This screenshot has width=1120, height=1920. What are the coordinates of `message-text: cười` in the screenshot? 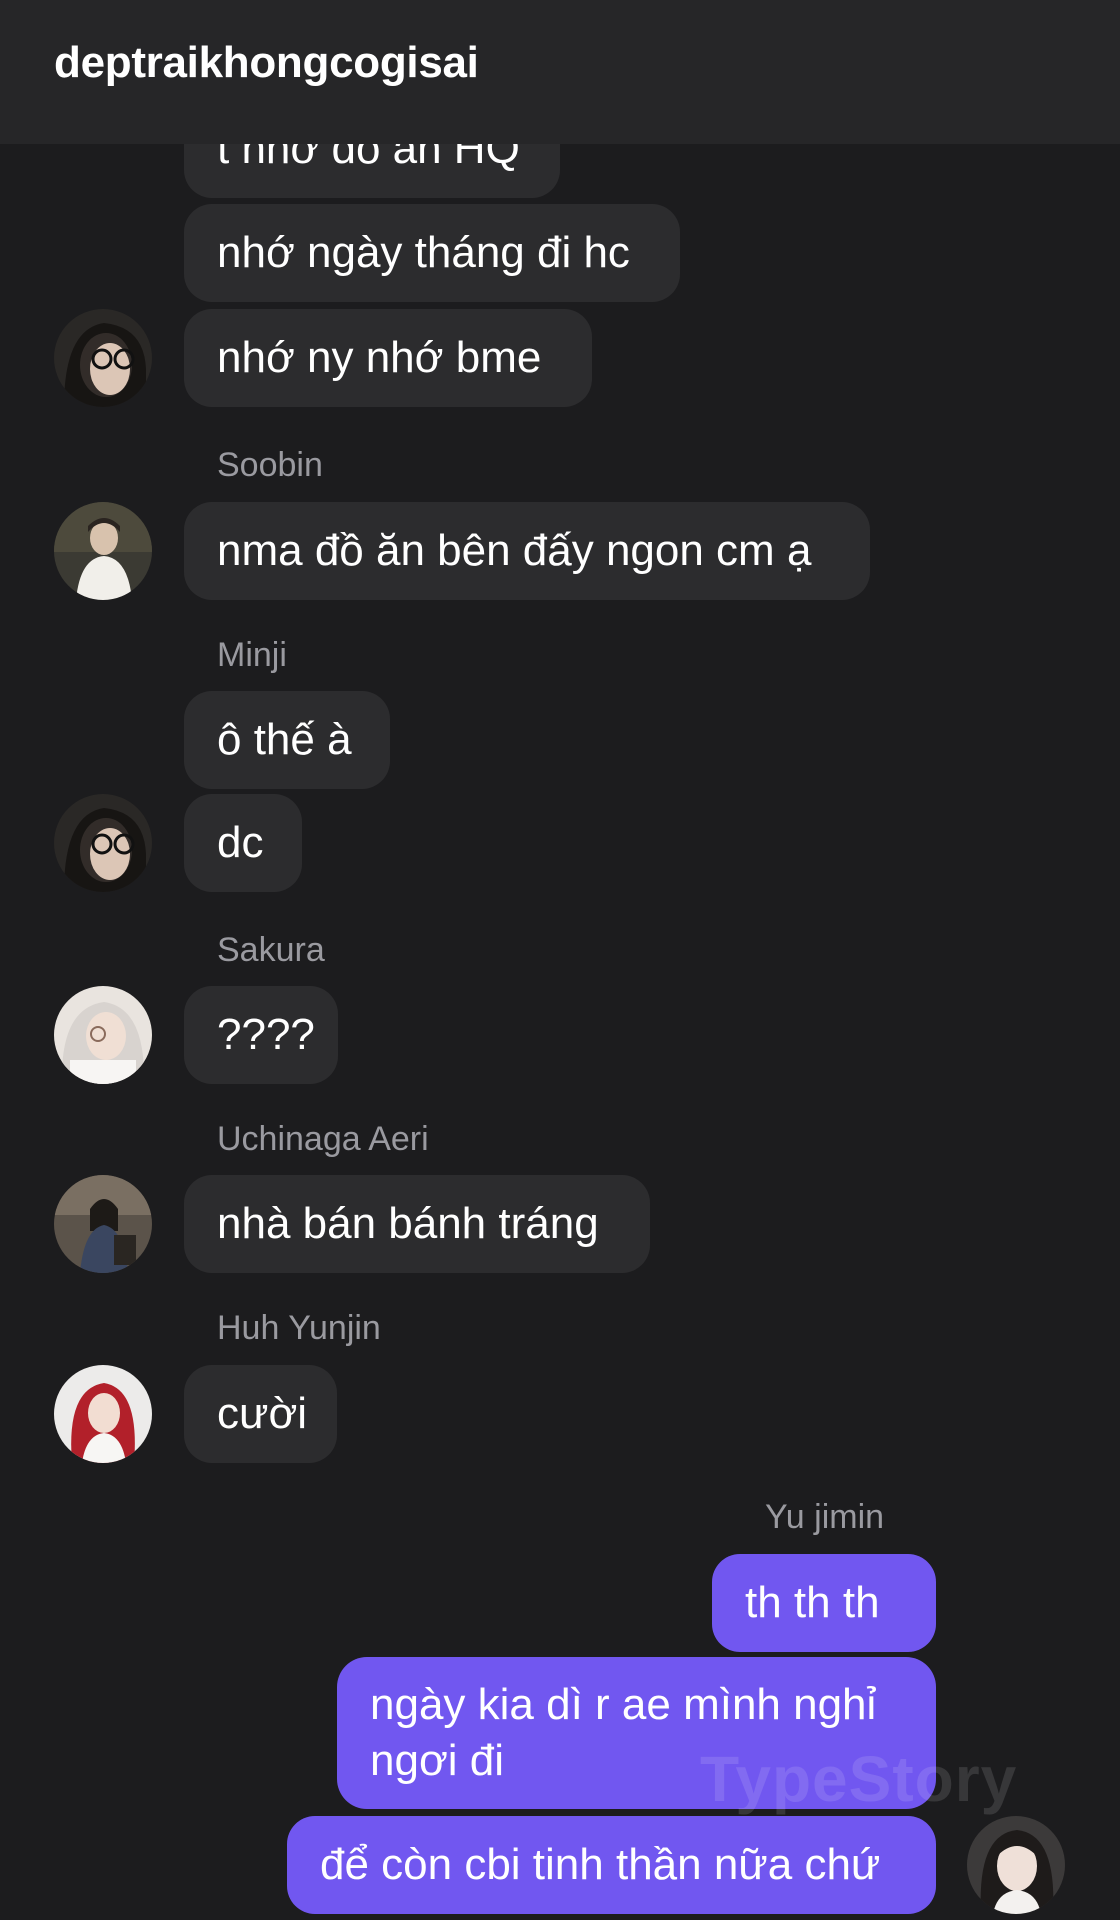 It's located at (262, 1413).